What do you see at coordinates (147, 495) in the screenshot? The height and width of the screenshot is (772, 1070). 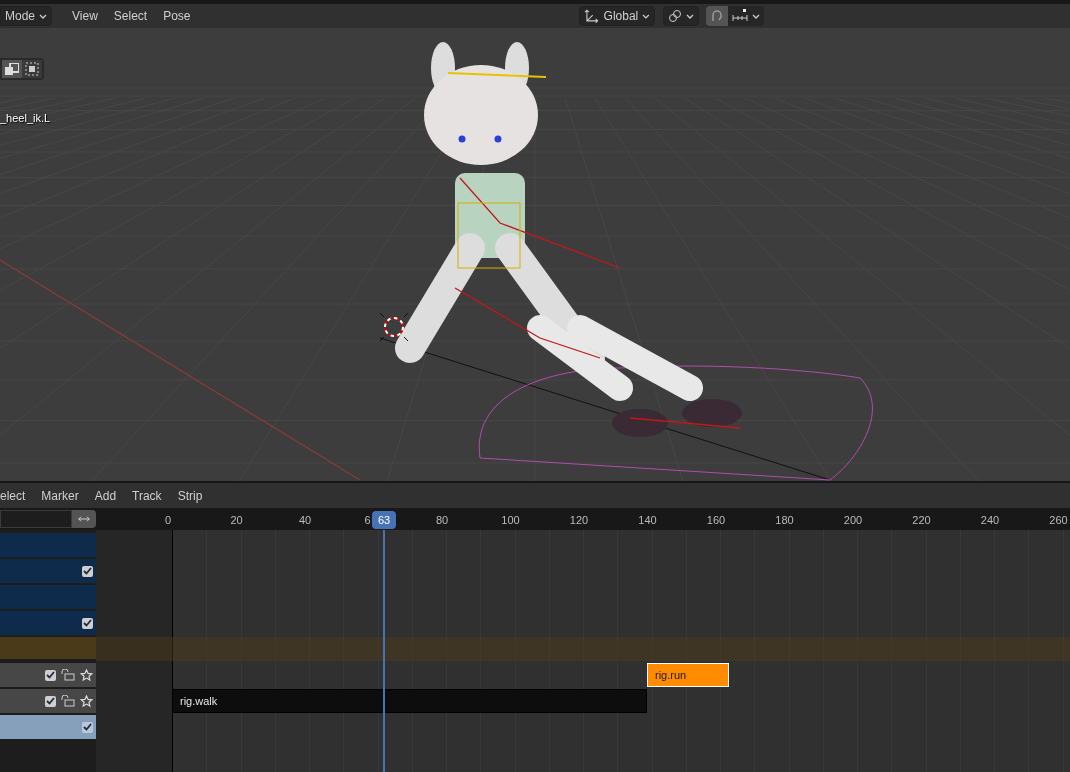 I see `menu-item: Track` at bounding box center [147, 495].